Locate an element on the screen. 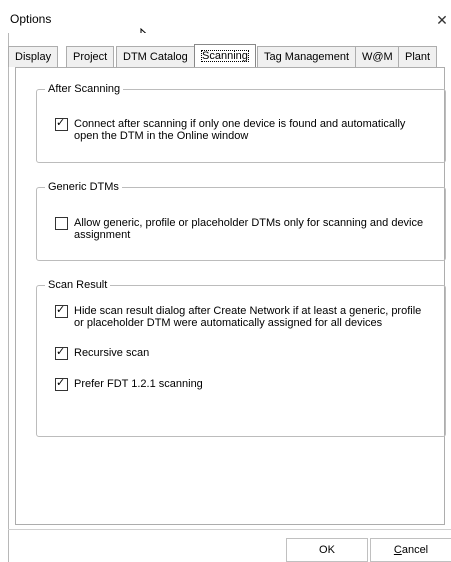  tab-plant: Plant is located at coordinates (418, 56).